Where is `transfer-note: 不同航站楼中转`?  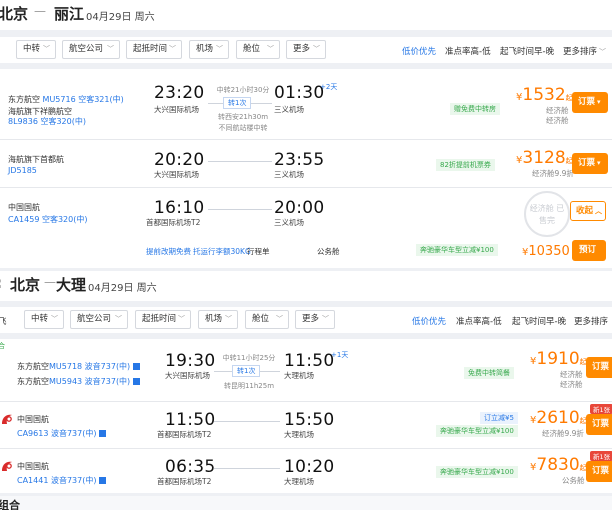
transfer-note: 不同航站楼中转 is located at coordinates (243, 128).